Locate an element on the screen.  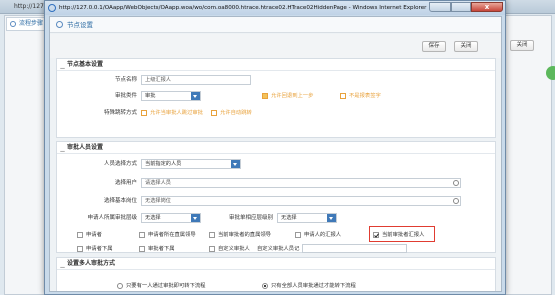
background-close-button: 关闭 is located at coordinates (522, 45).